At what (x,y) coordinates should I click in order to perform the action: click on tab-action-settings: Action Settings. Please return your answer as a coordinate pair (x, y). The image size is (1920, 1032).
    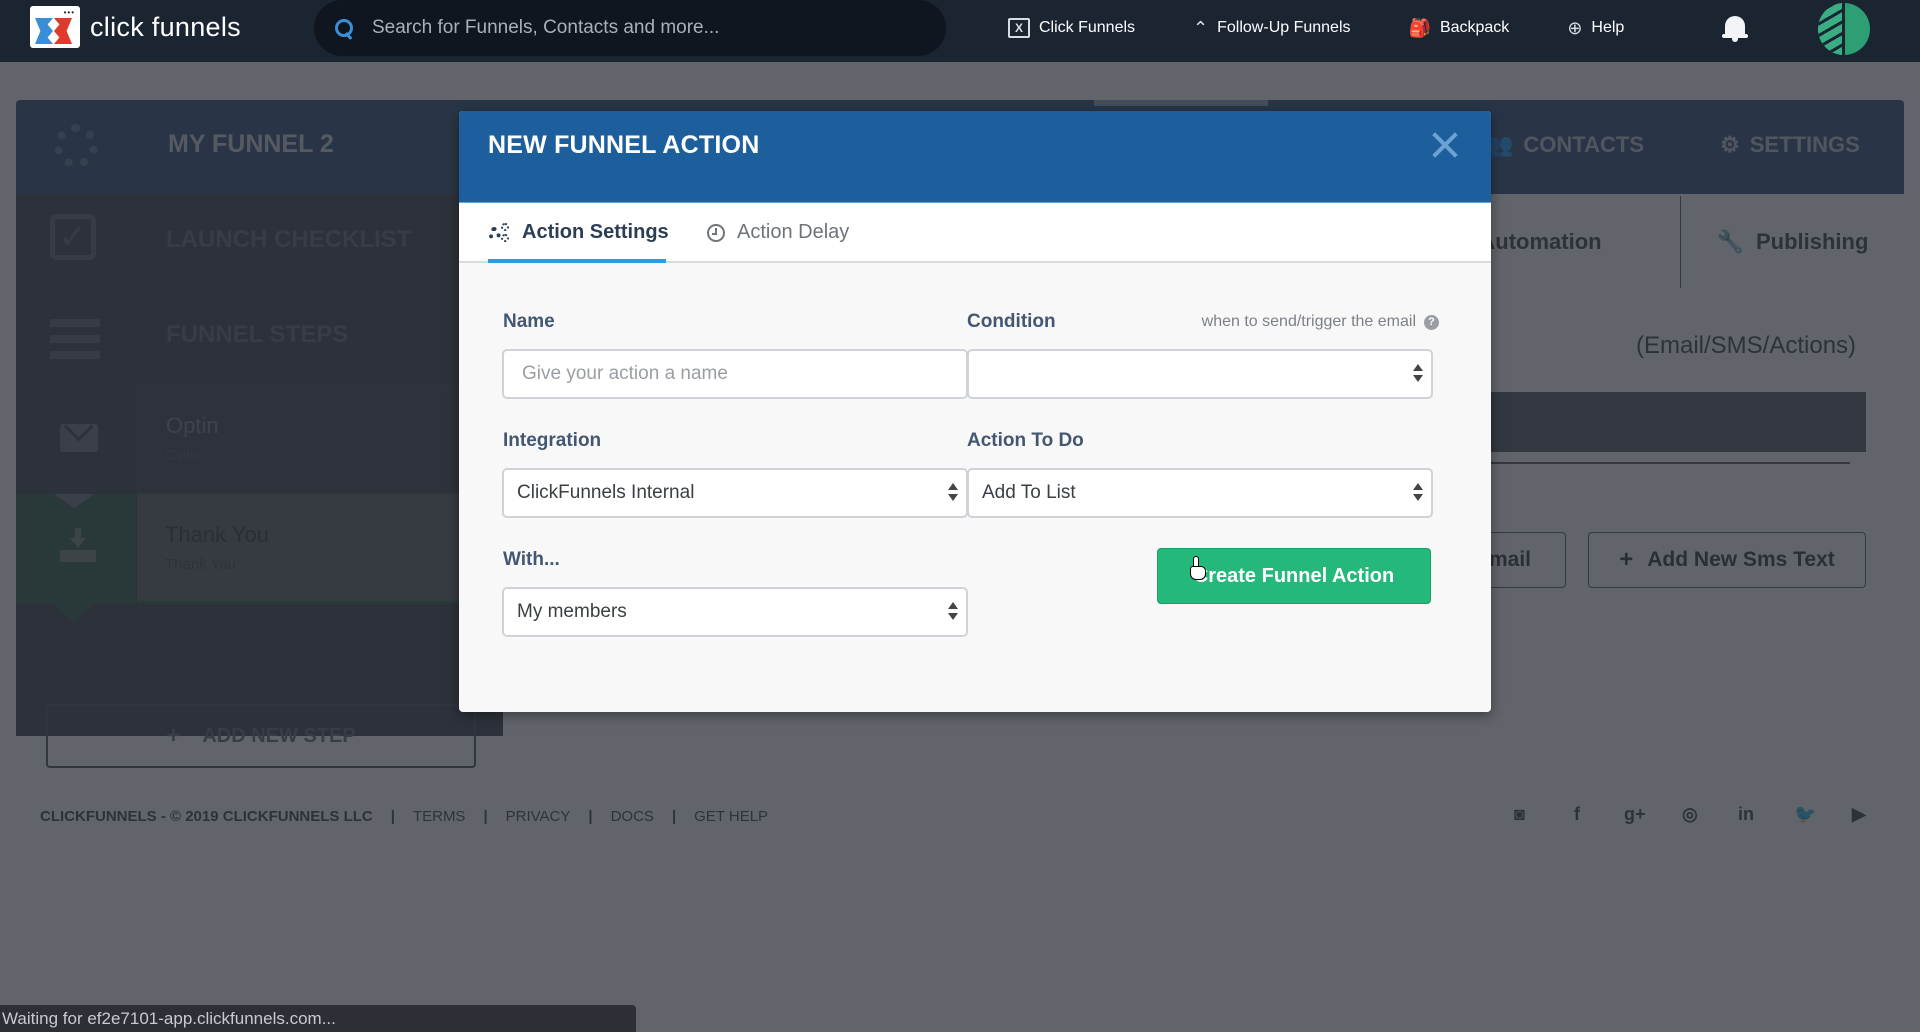
    Looking at the image, I should click on (578, 232).